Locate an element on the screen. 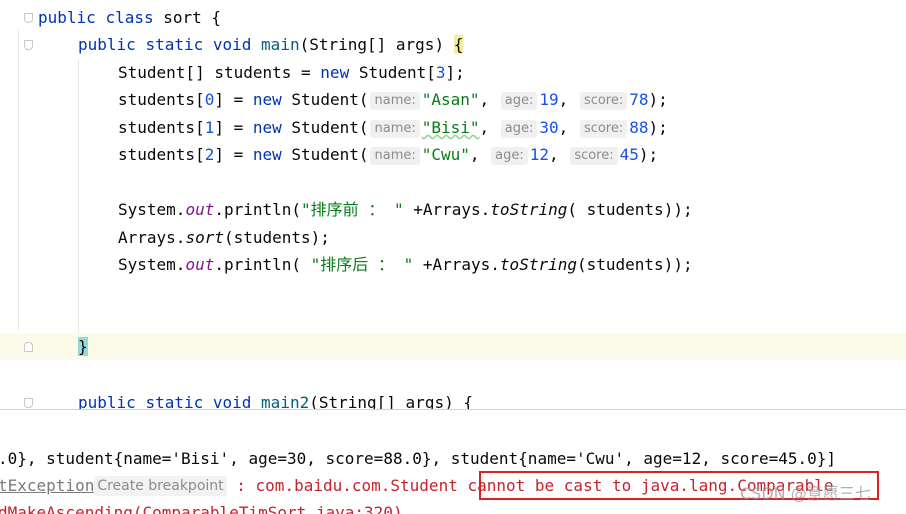  number: 88 is located at coordinates (639, 127).